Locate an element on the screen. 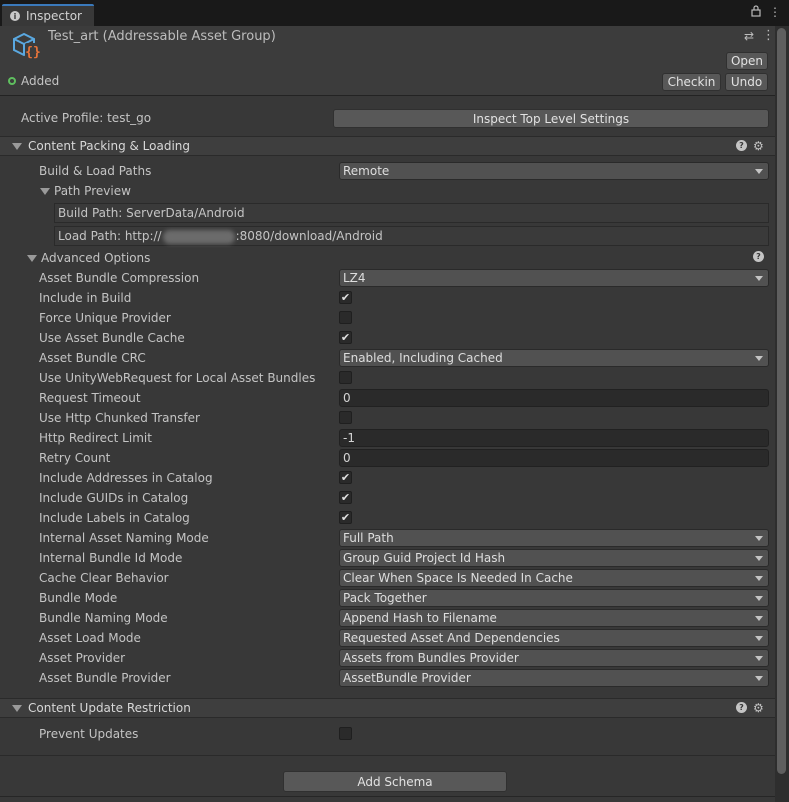 Image resolution: width=789 pixels, height=802 pixels. option-row: Request Timeout 0 is located at coordinates (387, 398).